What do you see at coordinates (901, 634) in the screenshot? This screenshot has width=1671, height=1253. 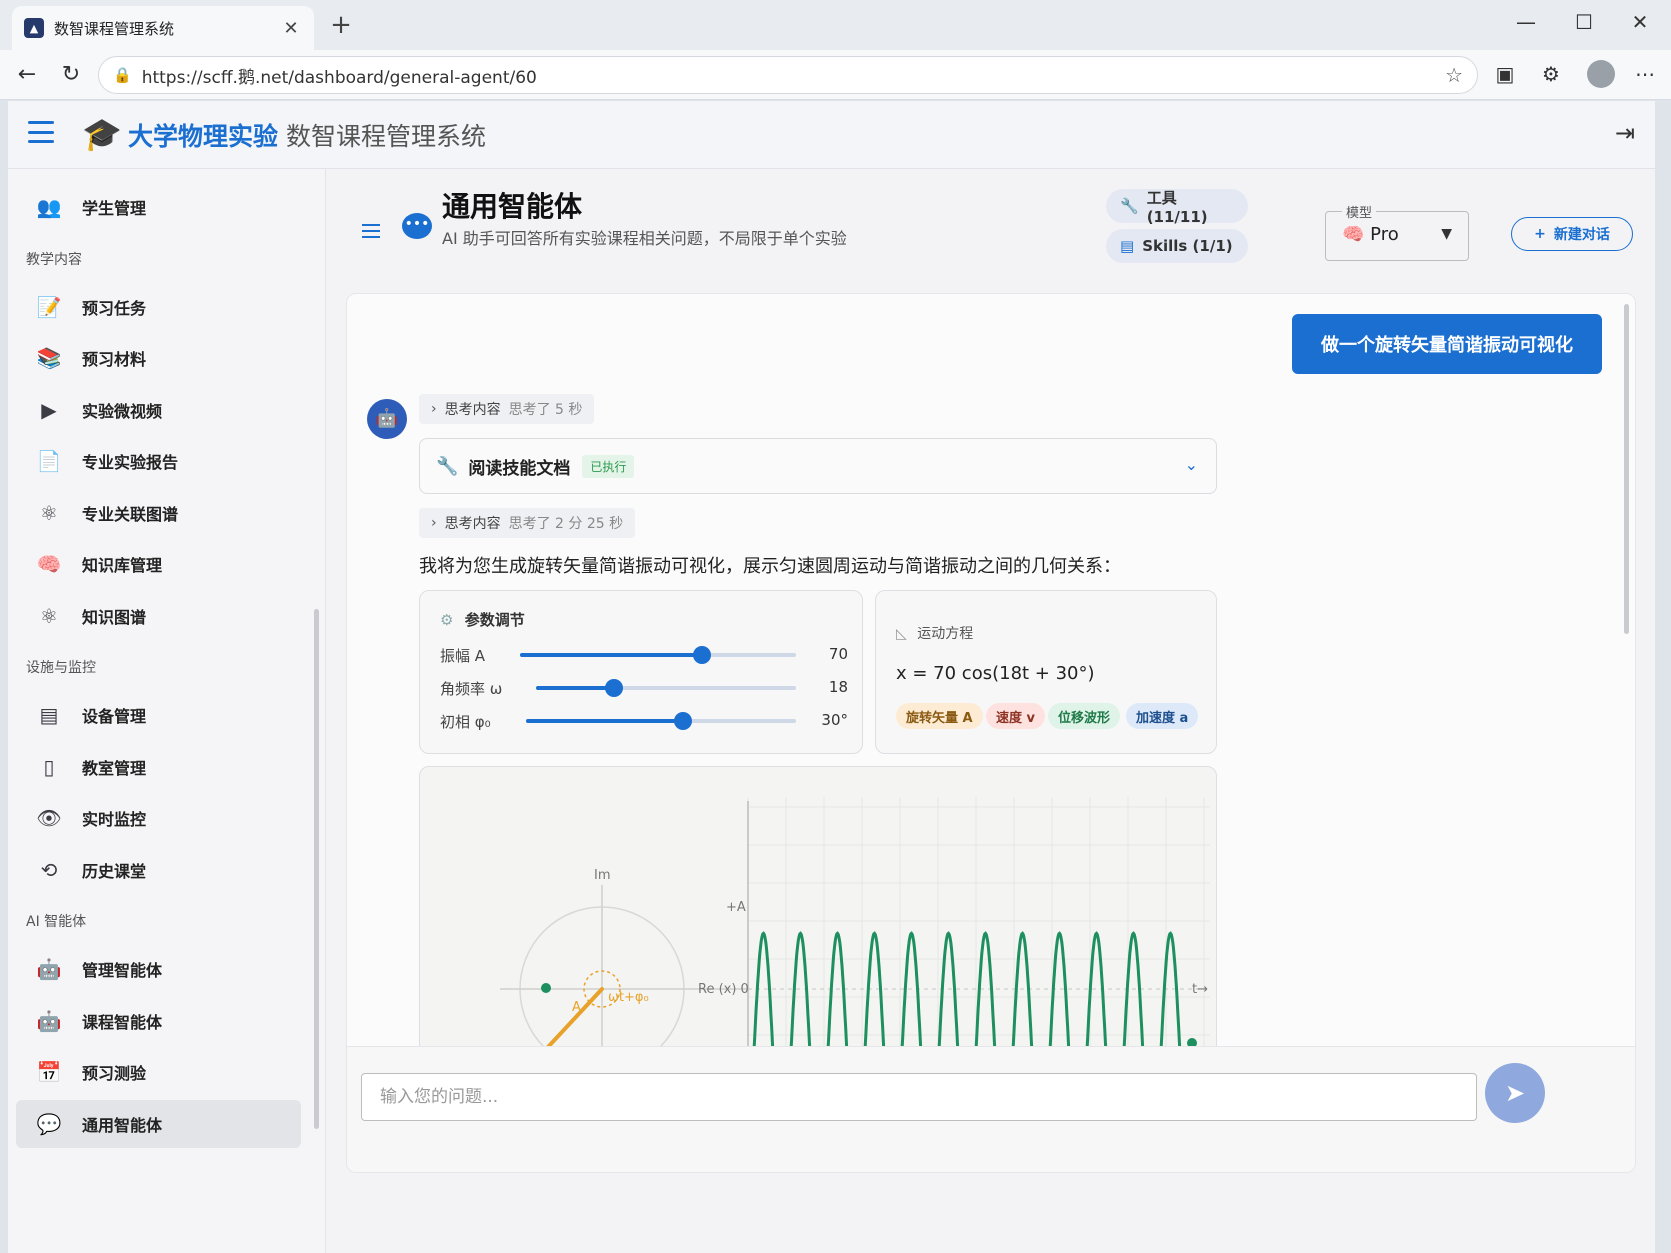 I see `triangle-ruler-icon: ◺` at bounding box center [901, 634].